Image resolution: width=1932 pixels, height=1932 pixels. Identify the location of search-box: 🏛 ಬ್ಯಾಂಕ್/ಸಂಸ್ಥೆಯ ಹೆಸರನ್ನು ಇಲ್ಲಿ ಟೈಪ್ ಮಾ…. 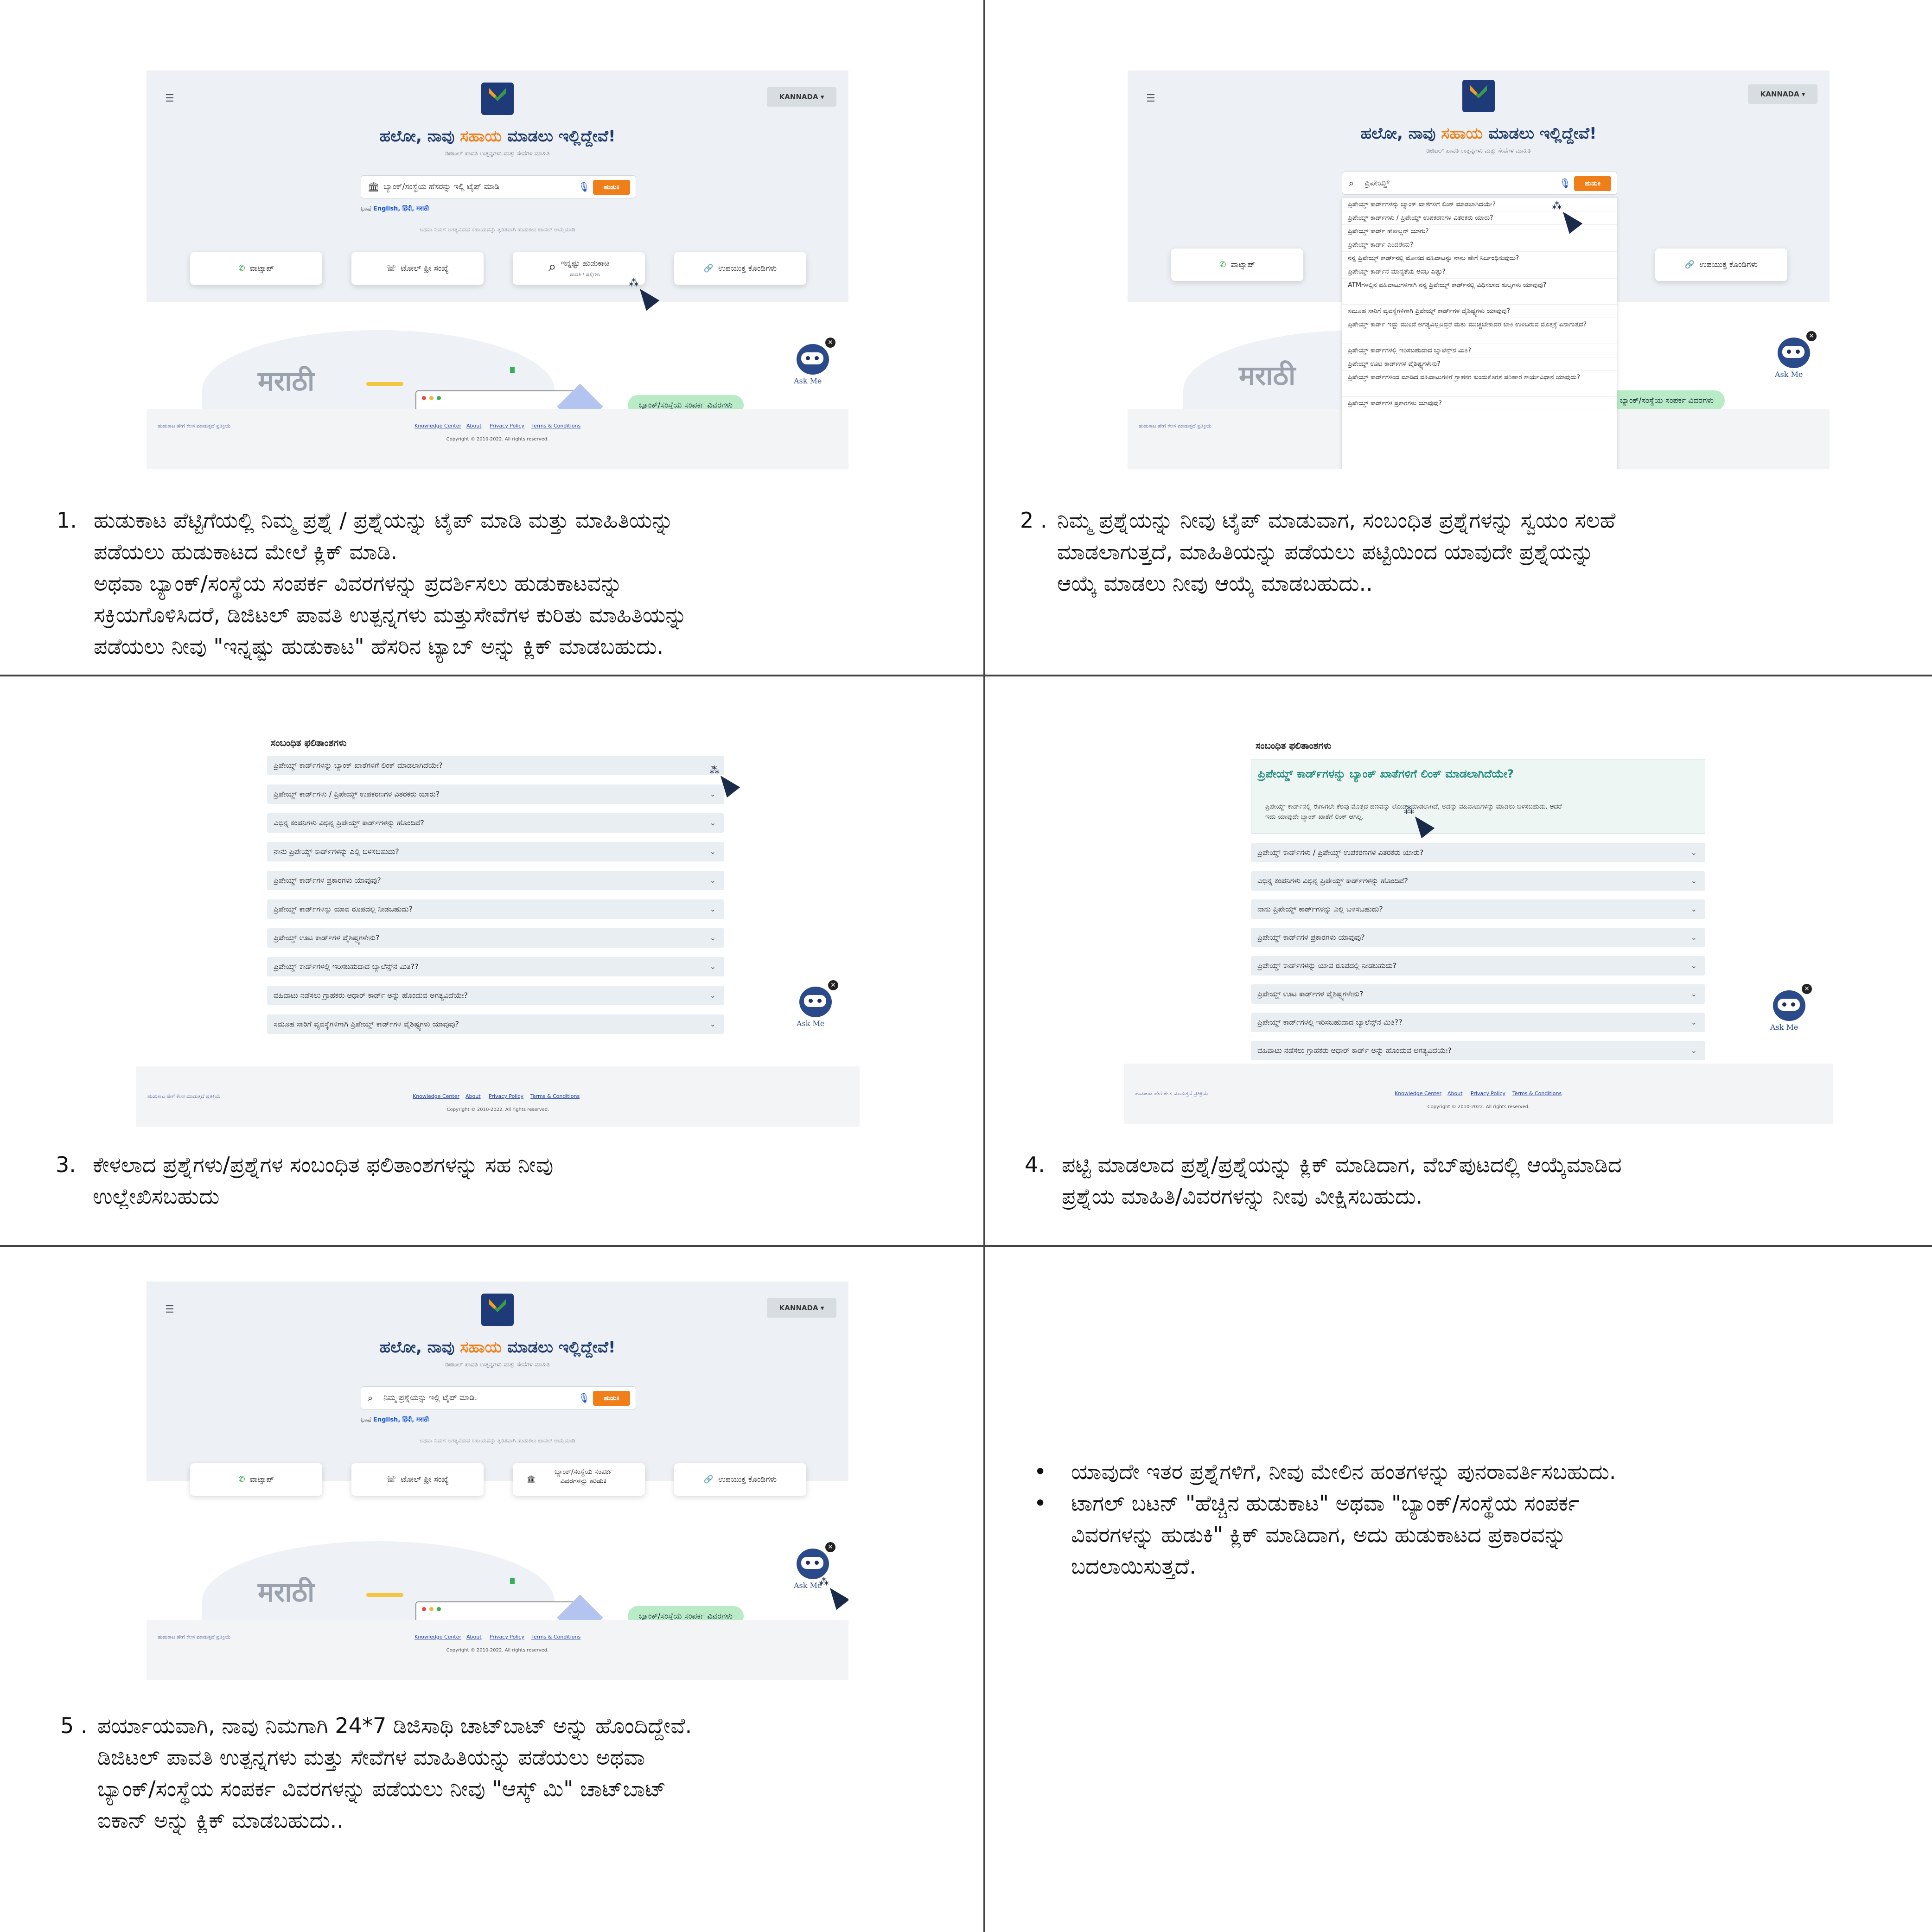
(499, 186).